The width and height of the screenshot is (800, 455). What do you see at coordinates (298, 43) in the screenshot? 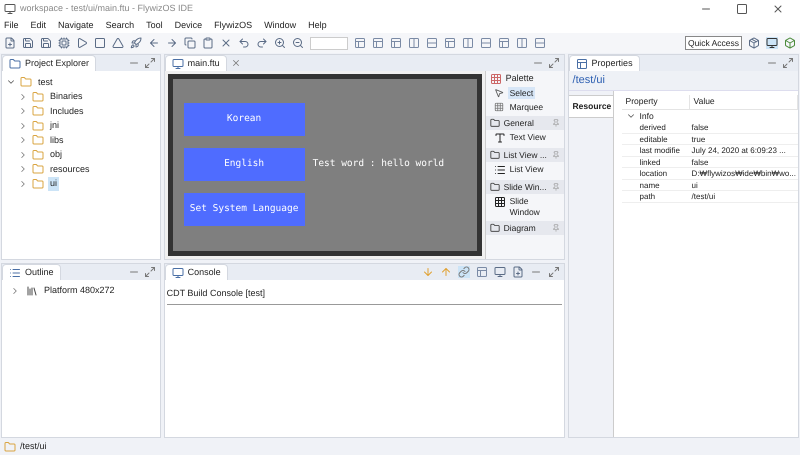
I see `zoom-out-icon` at bounding box center [298, 43].